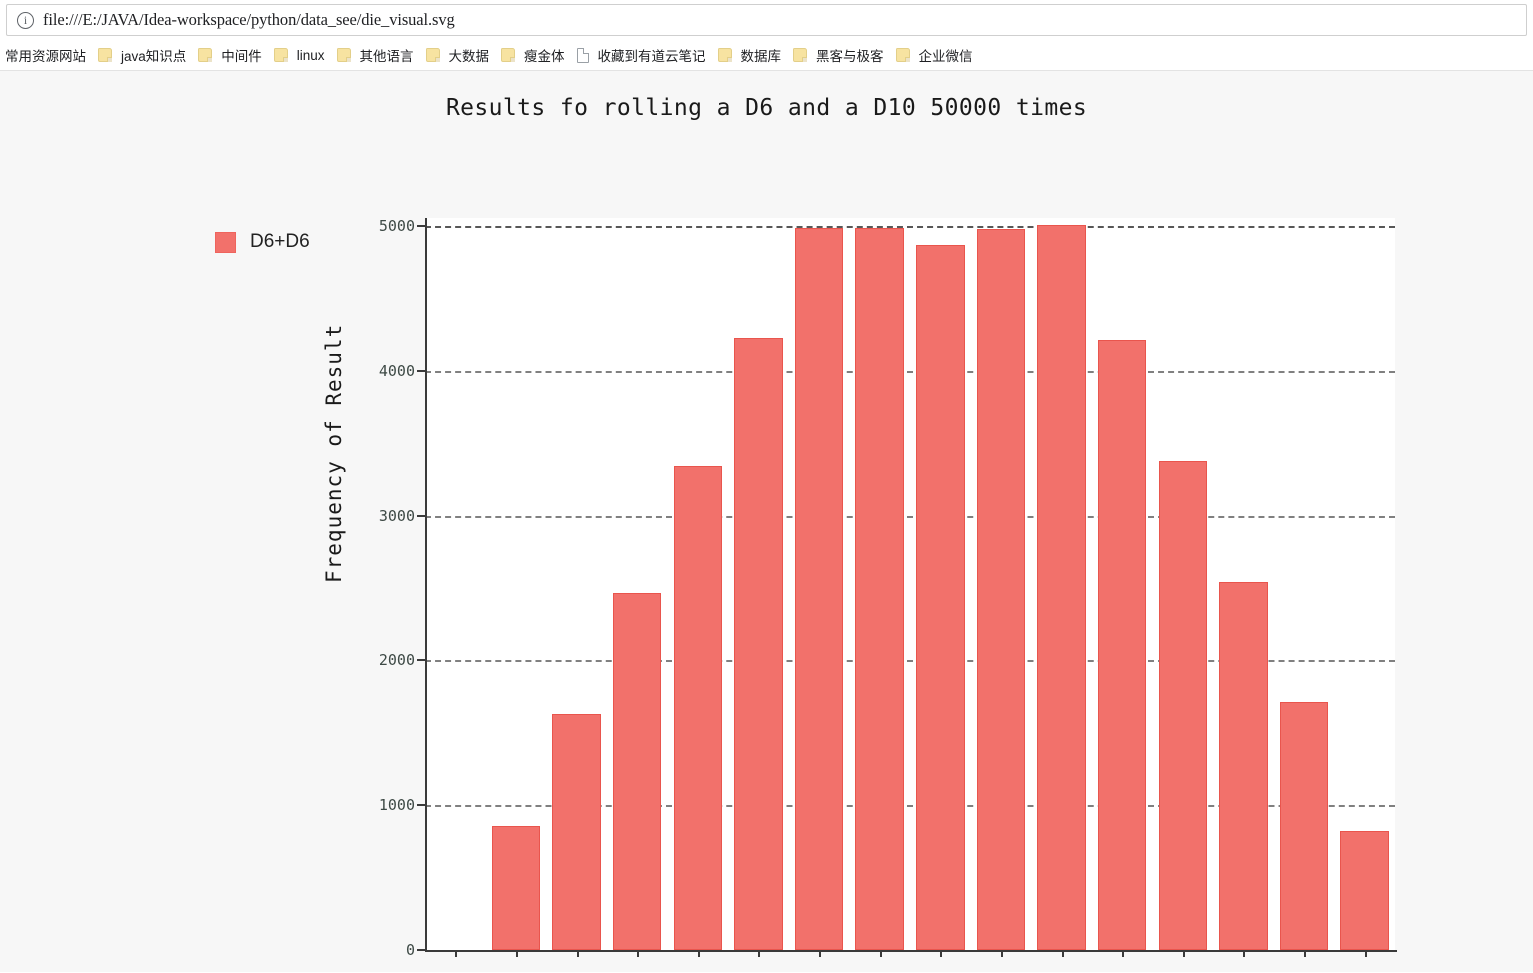  I want to click on bookmark-item: 数据库, so click(750, 55).